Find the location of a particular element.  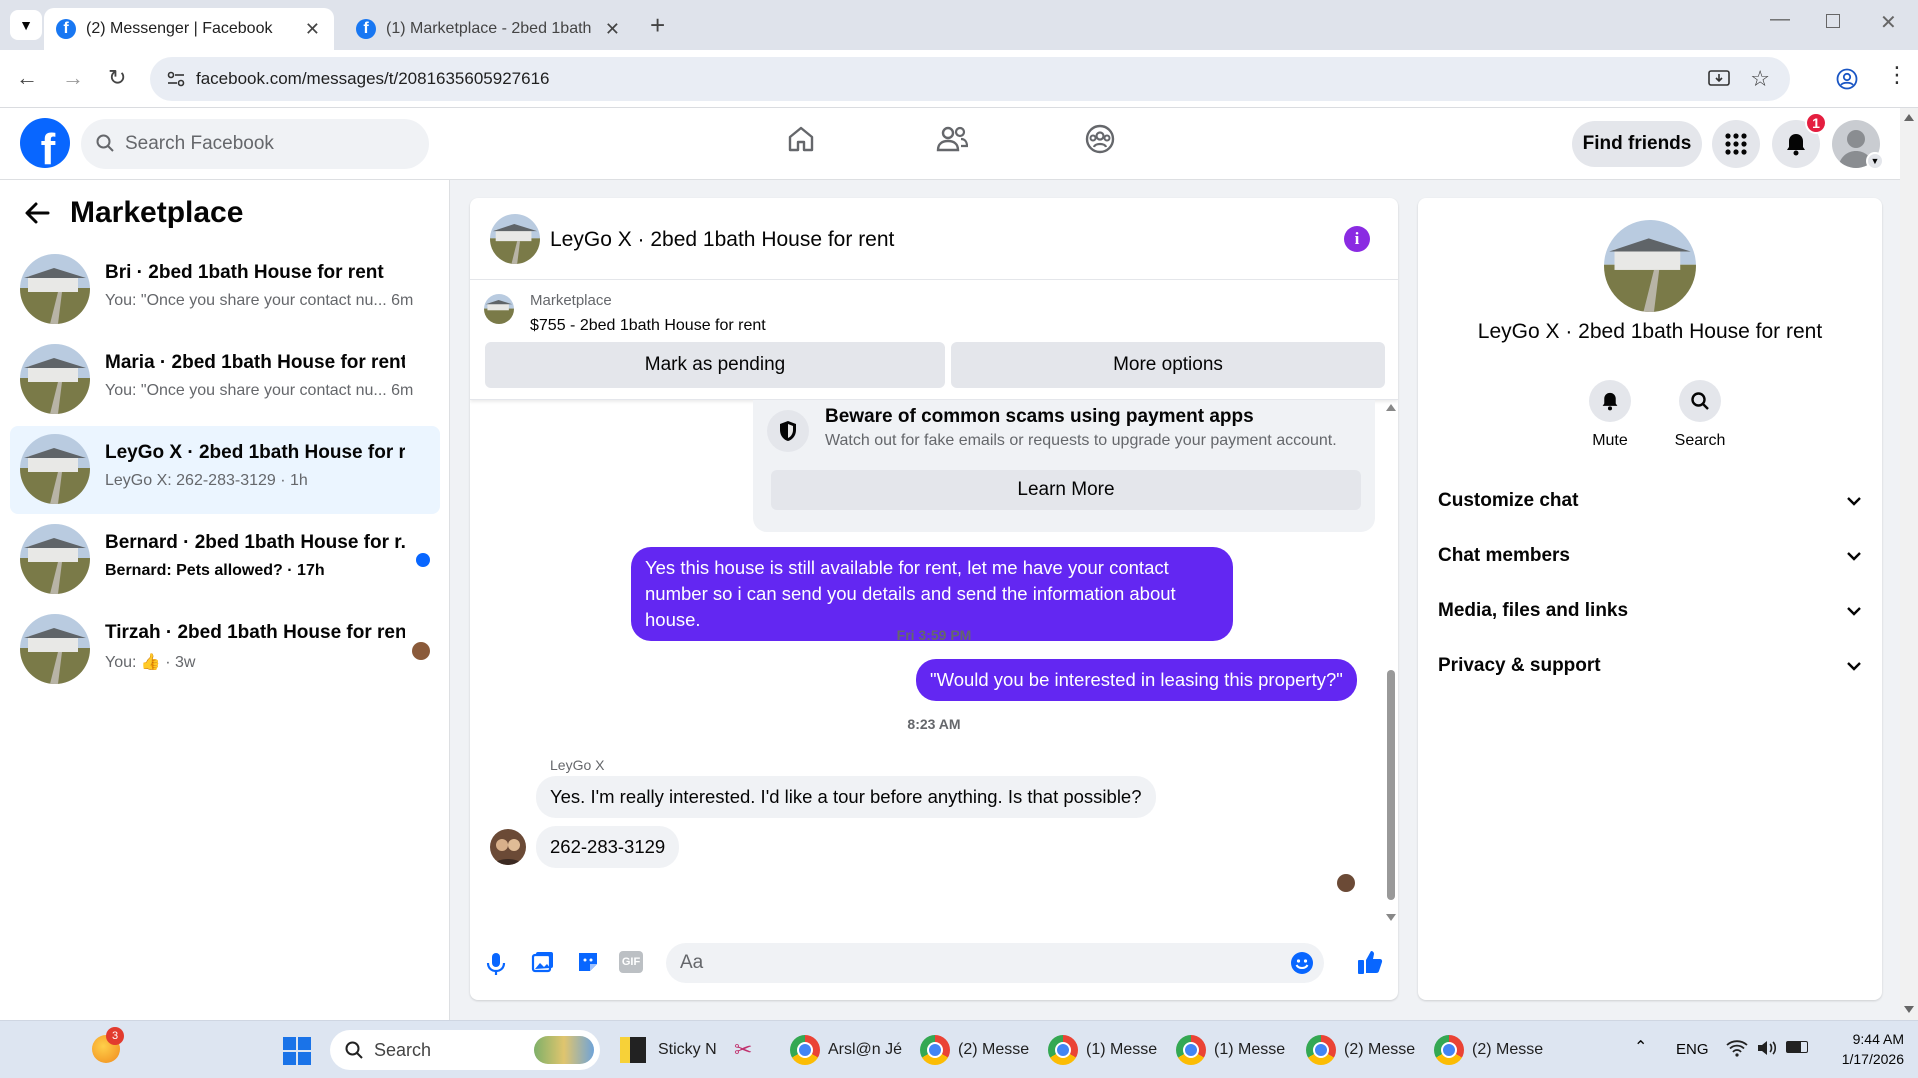

taskbar-sticky-notes: Sticky N is located at coordinates (668, 1050).